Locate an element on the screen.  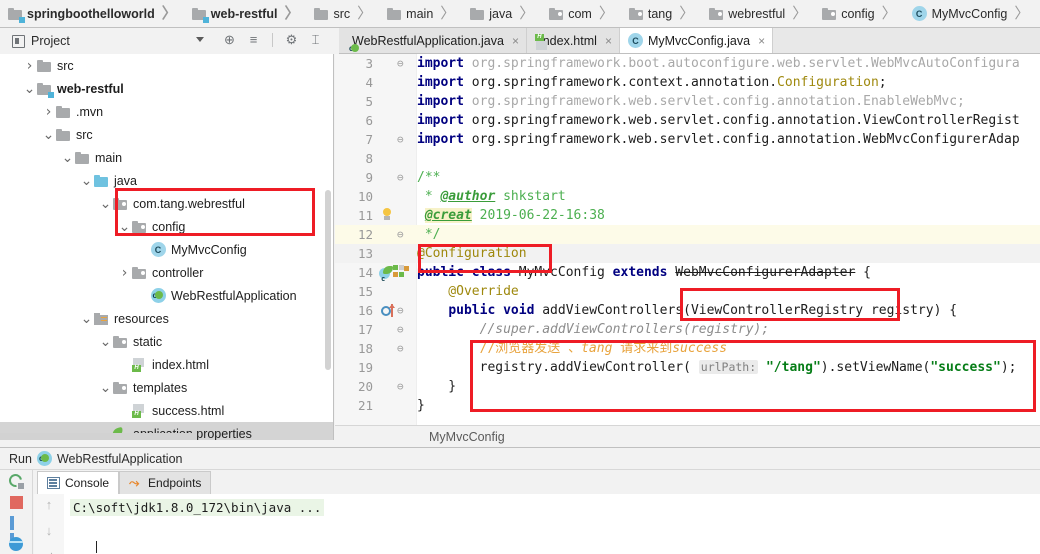
tree-node-success-html: Hsuccess.html is located at coordinates (166, 410).